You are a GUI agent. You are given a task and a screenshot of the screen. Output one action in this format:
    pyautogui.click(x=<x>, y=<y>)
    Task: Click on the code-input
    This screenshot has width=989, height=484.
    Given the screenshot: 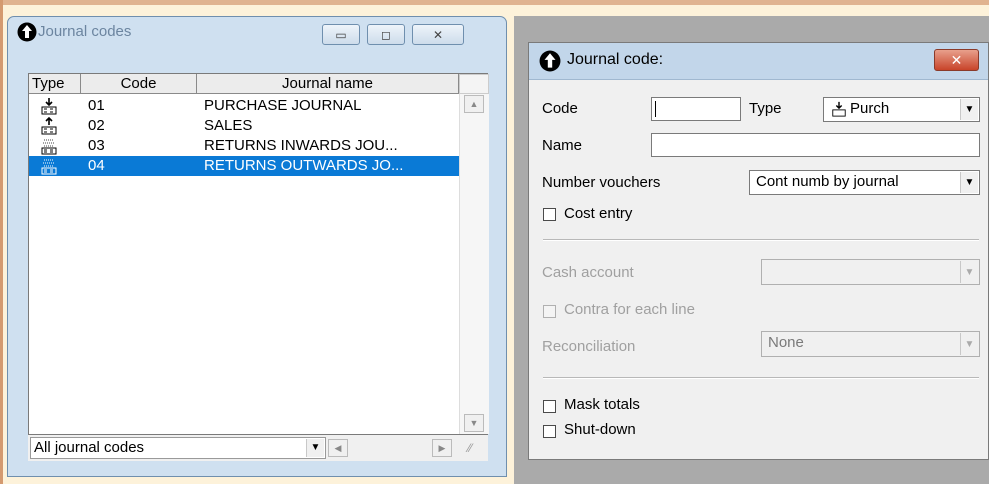 What is the action you would take?
    pyautogui.click(x=696, y=109)
    